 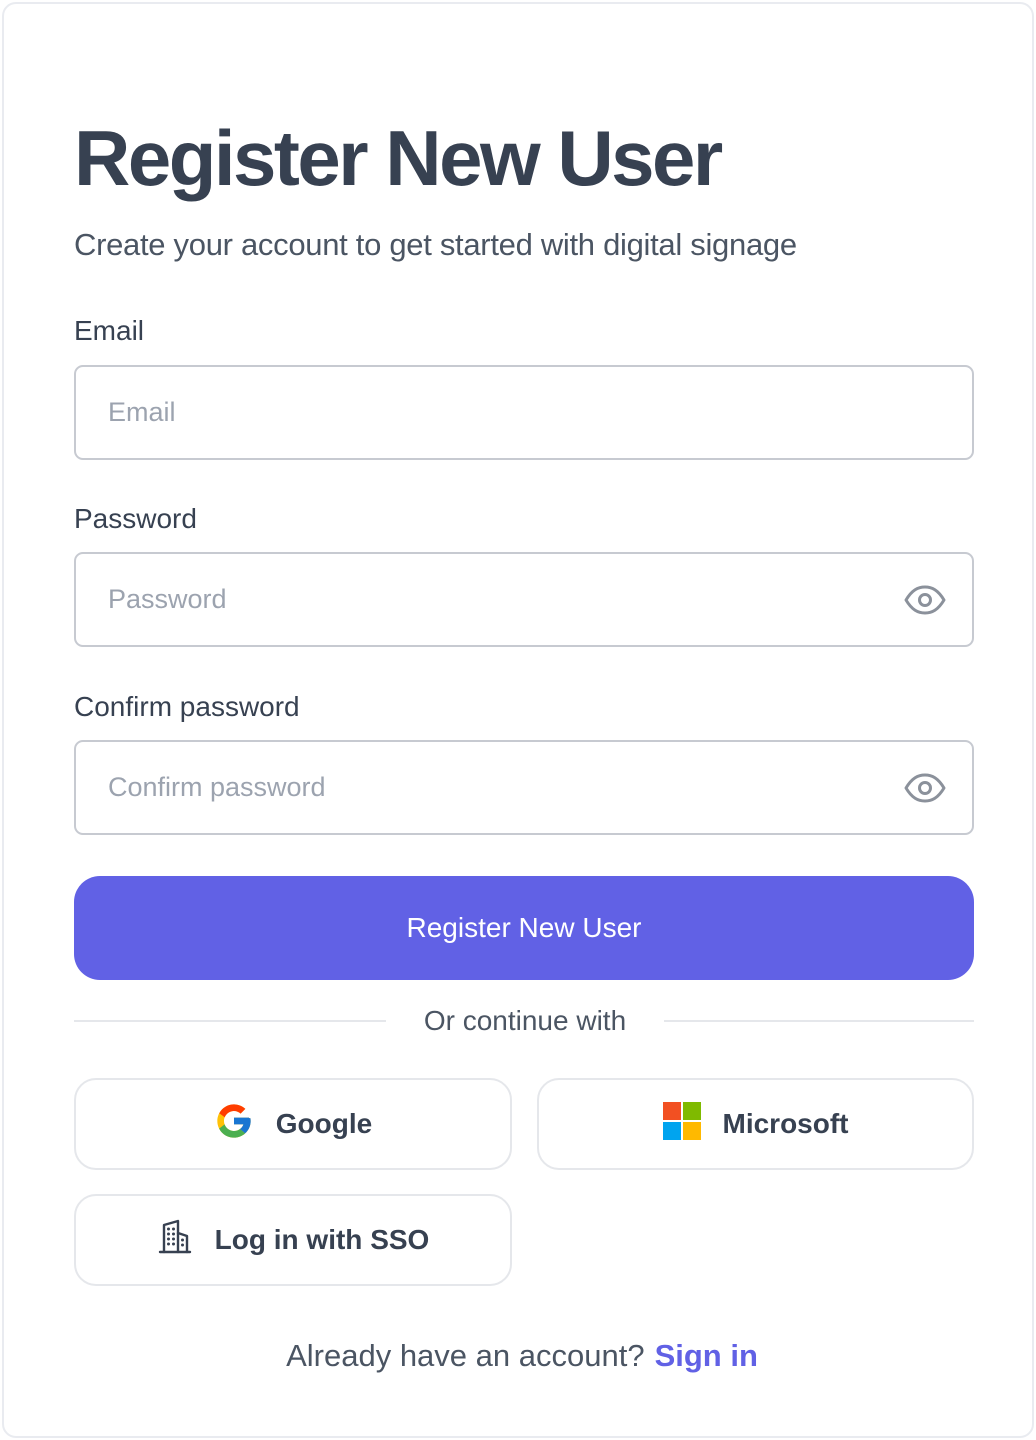 I want to click on divider-line-right, so click(x=819, y=1021).